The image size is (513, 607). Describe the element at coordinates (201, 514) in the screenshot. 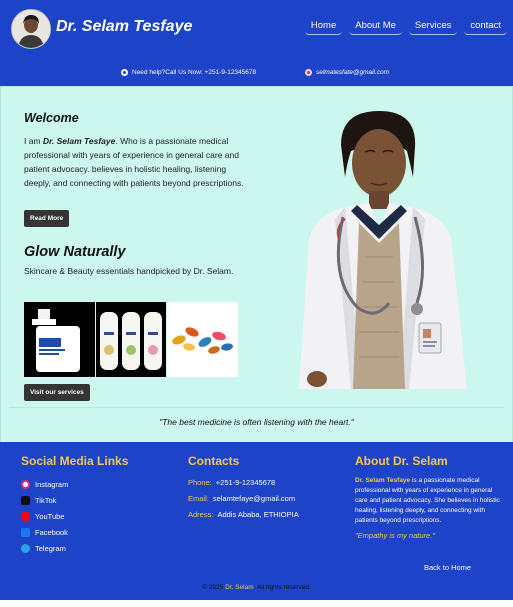

I see `address-label: Adress:` at that location.